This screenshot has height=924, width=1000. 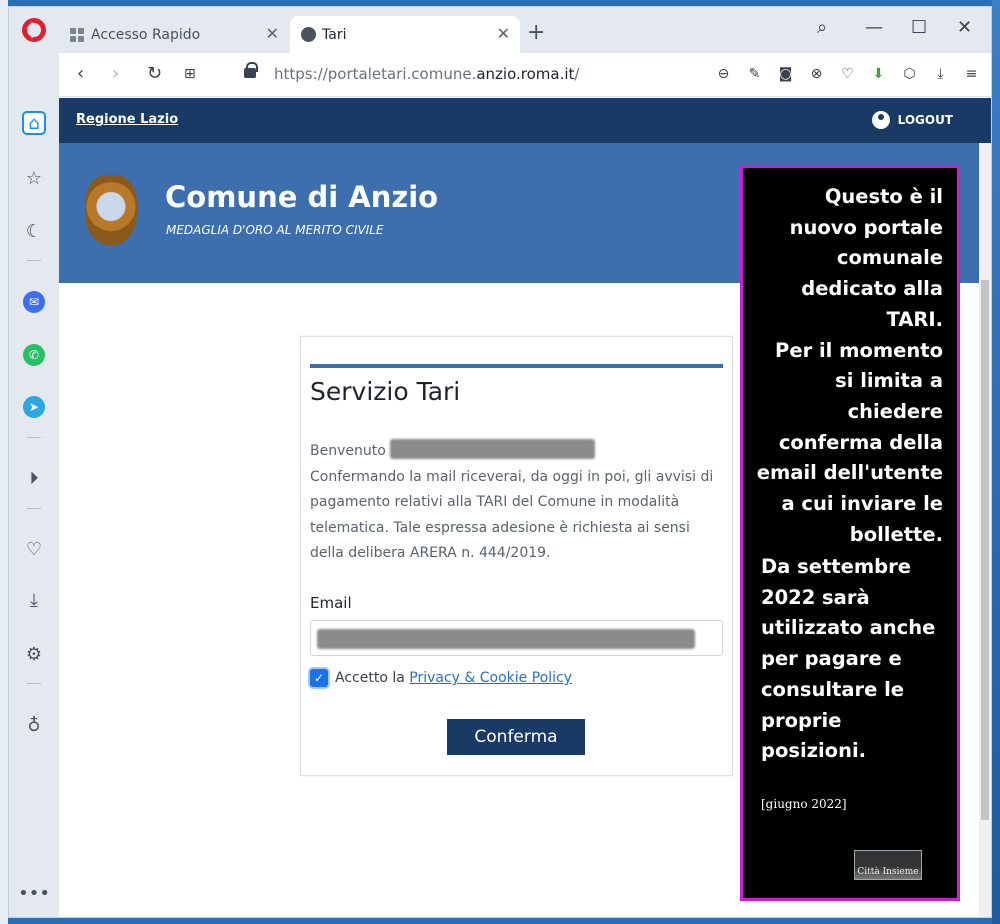 I want to click on page-scrollbar, so click(x=985, y=530).